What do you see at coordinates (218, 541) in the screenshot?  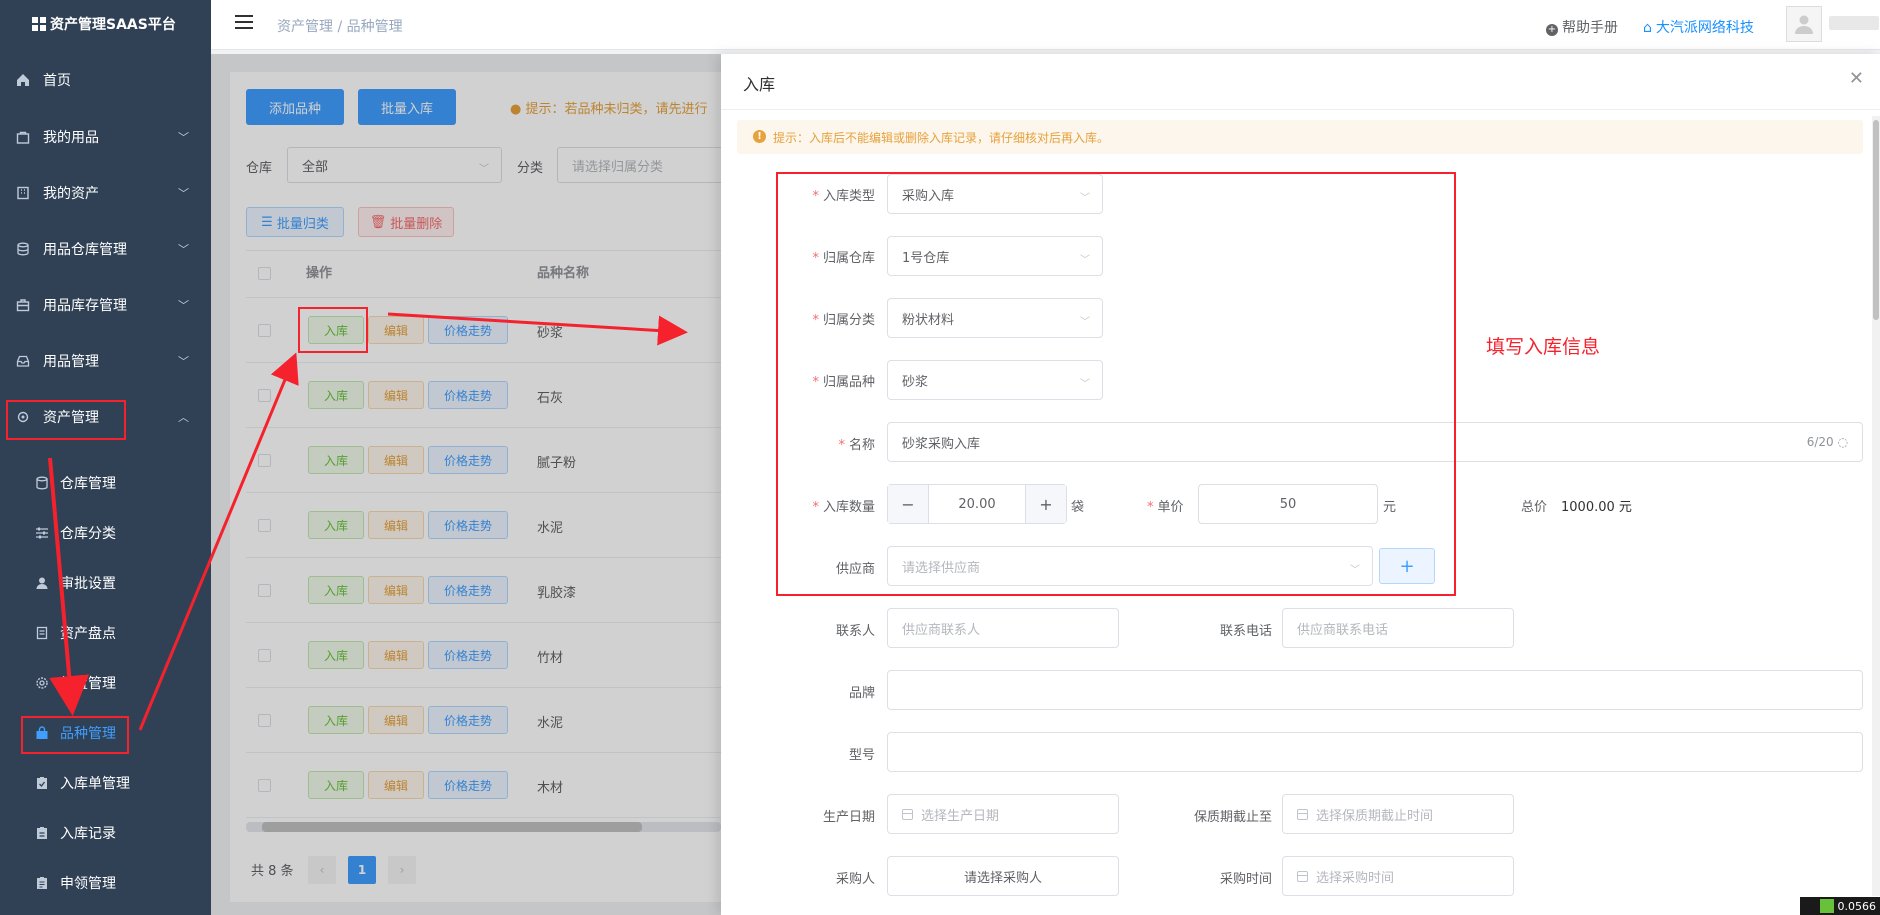 I see `arrow-to-inbound-button` at bounding box center [218, 541].